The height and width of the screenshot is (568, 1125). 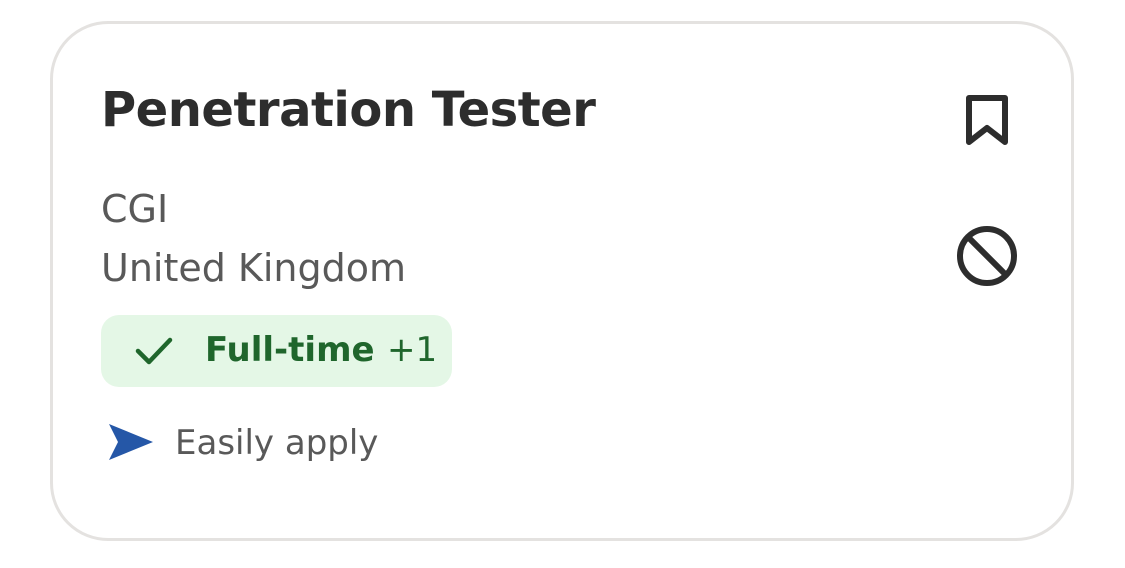 What do you see at coordinates (348, 110) in the screenshot?
I see `job-title: Penetration Tester` at bounding box center [348, 110].